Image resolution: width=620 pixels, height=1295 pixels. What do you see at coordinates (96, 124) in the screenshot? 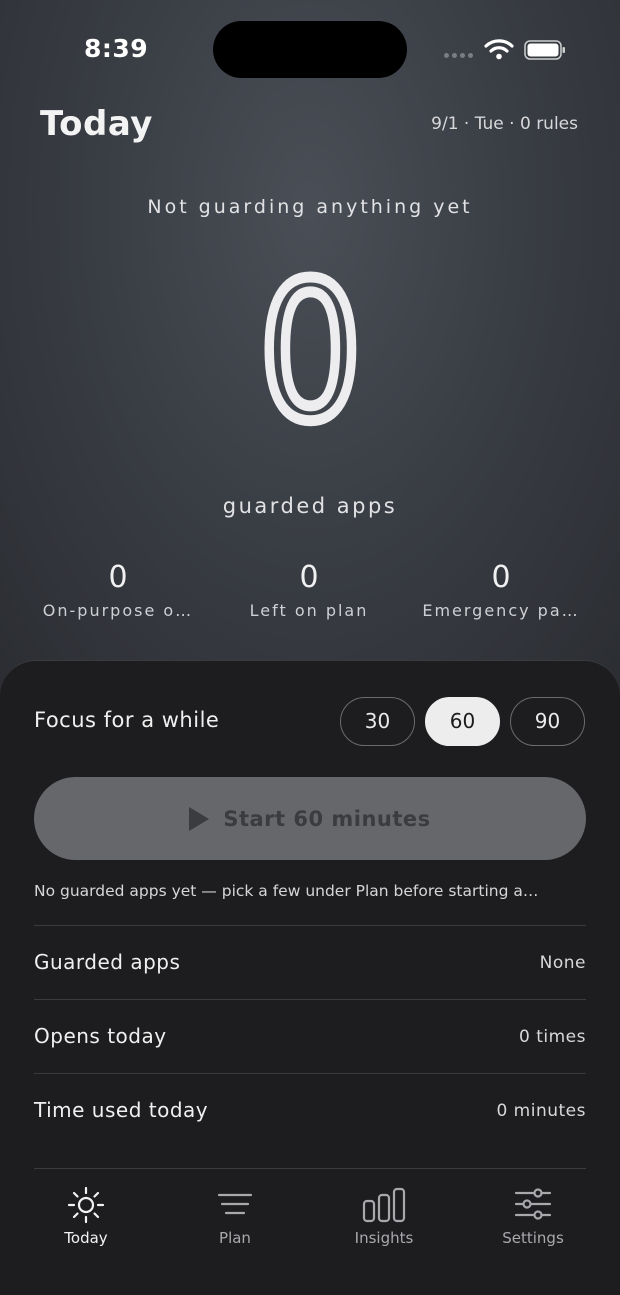
I see `page-title: Today` at bounding box center [96, 124].